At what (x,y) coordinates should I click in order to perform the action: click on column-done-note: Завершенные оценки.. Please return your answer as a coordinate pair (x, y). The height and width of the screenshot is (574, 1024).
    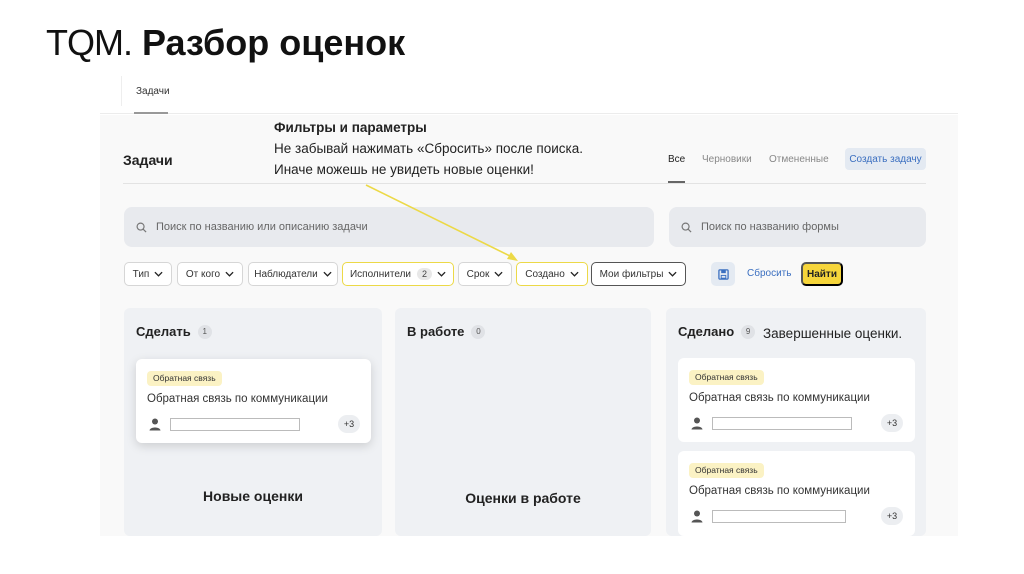
    Looking at the image, I should click on (833, 333).